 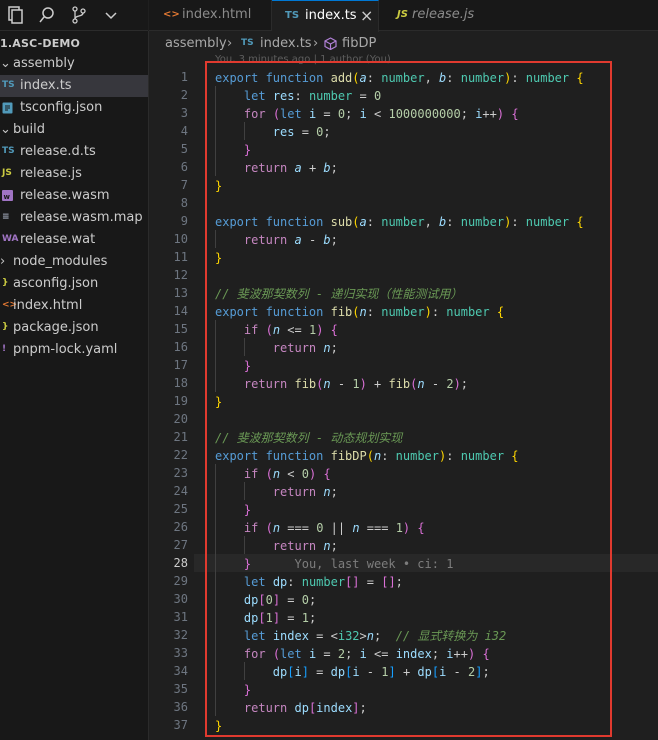 I want to click on line-number: 29, so click(x=180, y=581).